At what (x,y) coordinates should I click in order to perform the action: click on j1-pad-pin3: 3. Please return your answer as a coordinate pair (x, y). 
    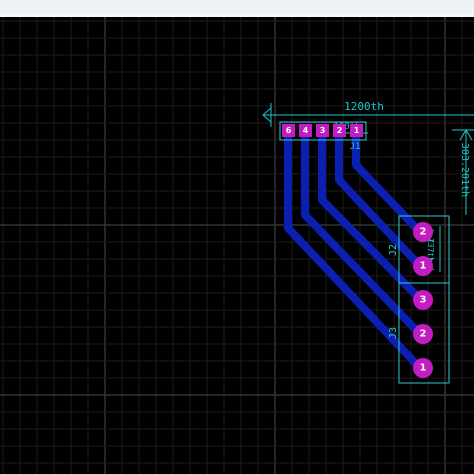
    Looking at the image, I should click on (322, 130).